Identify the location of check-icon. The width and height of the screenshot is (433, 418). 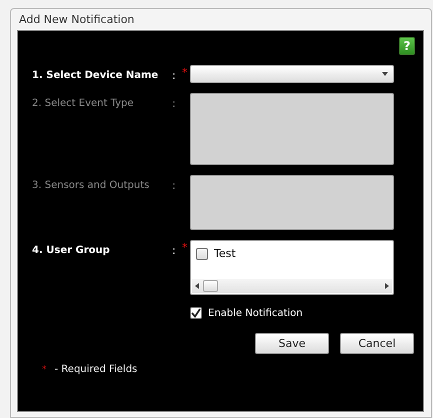
(196, 313).